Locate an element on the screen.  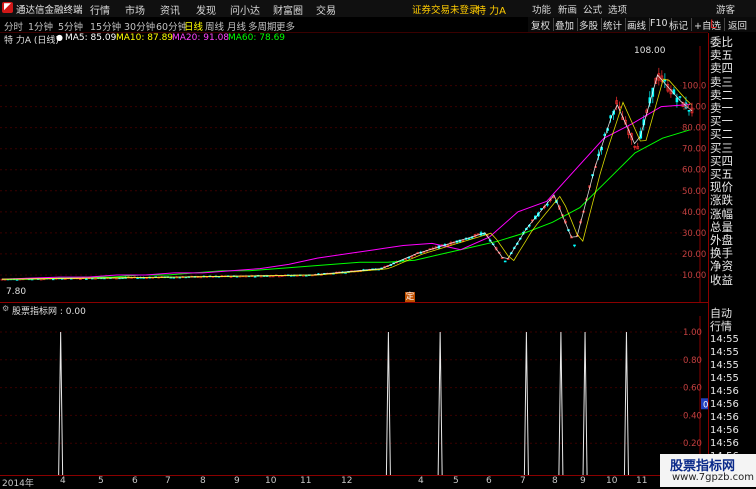
side-label: 卖一 is located at coordinates (721, 108).